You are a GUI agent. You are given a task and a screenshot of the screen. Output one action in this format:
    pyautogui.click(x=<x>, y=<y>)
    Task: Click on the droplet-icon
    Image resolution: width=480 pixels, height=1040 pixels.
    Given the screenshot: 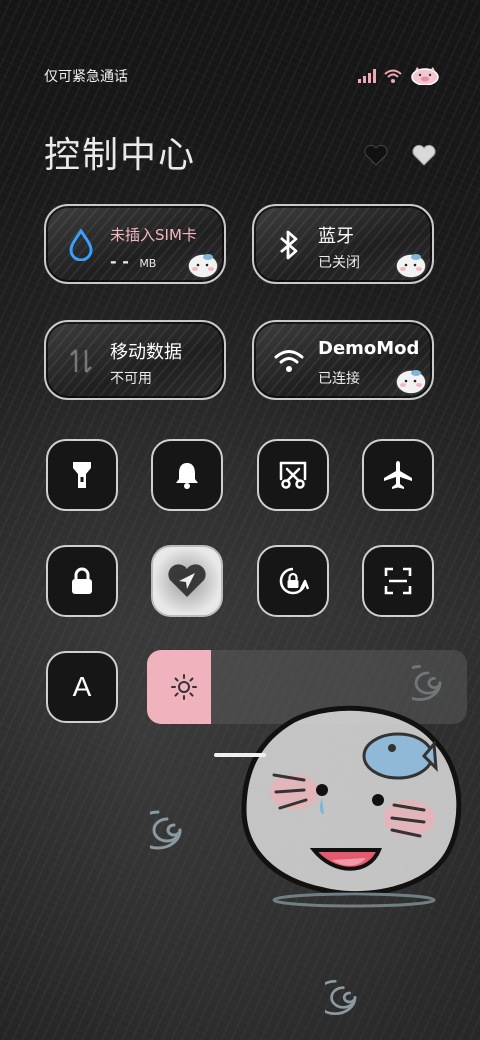 What is the action you would take?
    pyautogui.click(x=81, y=245)
    